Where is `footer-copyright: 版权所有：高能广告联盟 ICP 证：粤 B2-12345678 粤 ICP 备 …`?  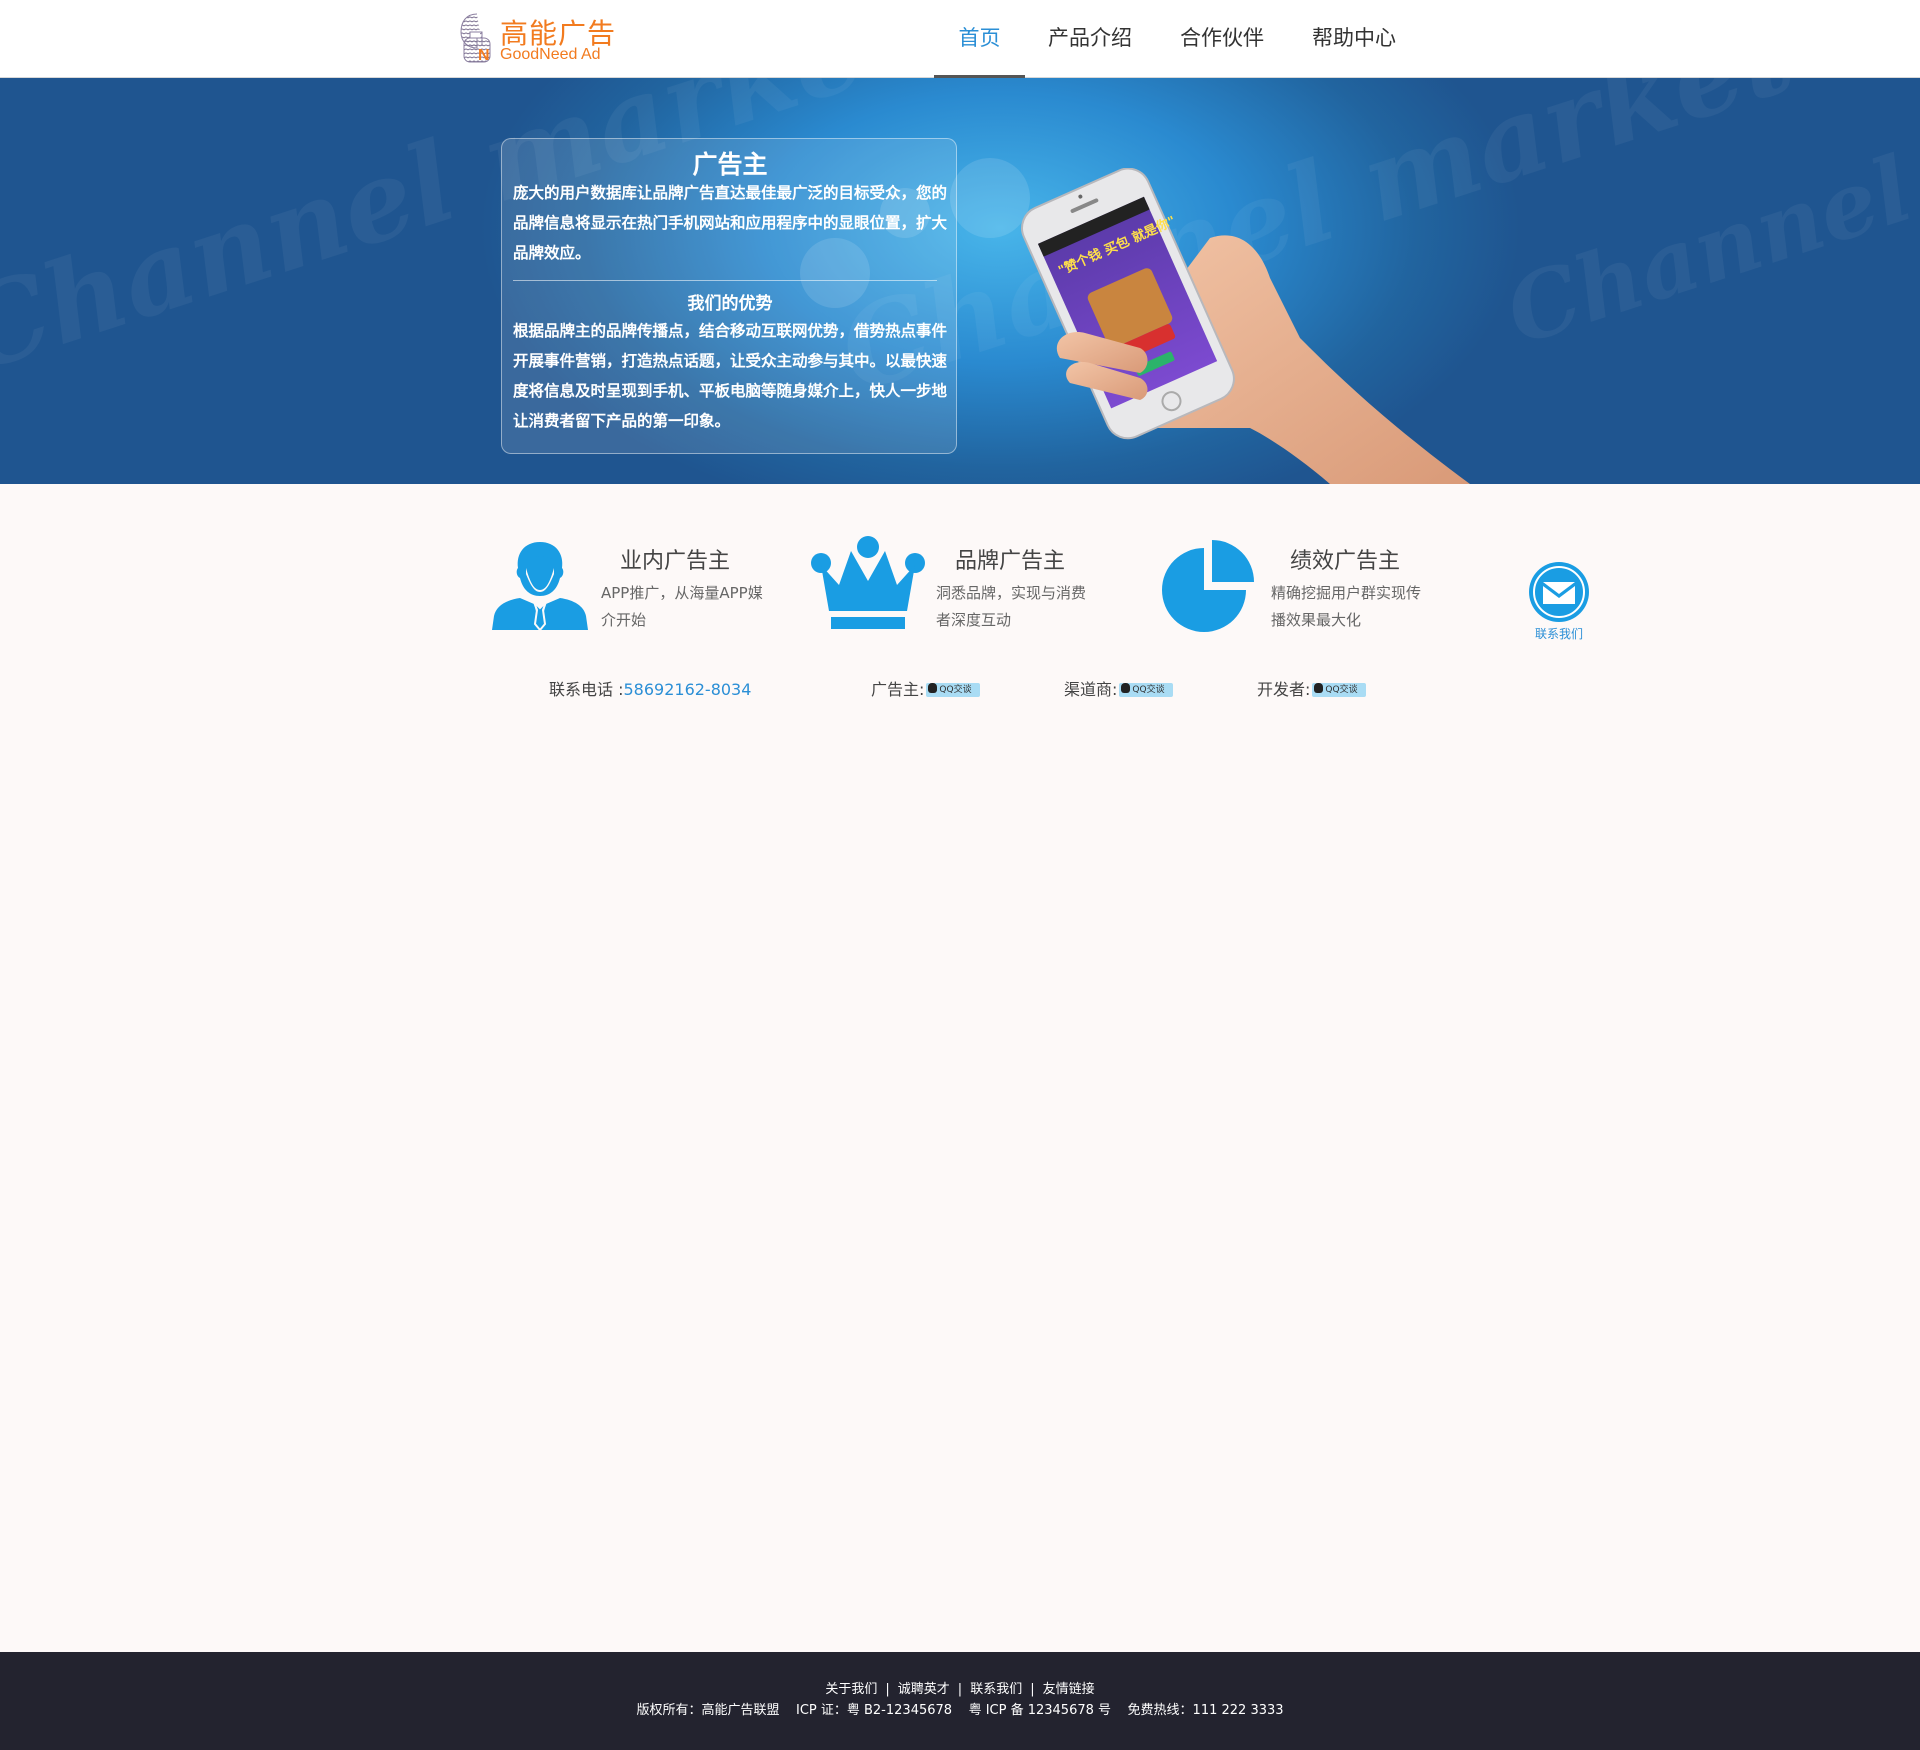 footer-copyright: 版权所有：高能广告联盟 ICP 证：粤 B2-12345678 粤 ICP 备 … is located at coordinates (960, 1710).